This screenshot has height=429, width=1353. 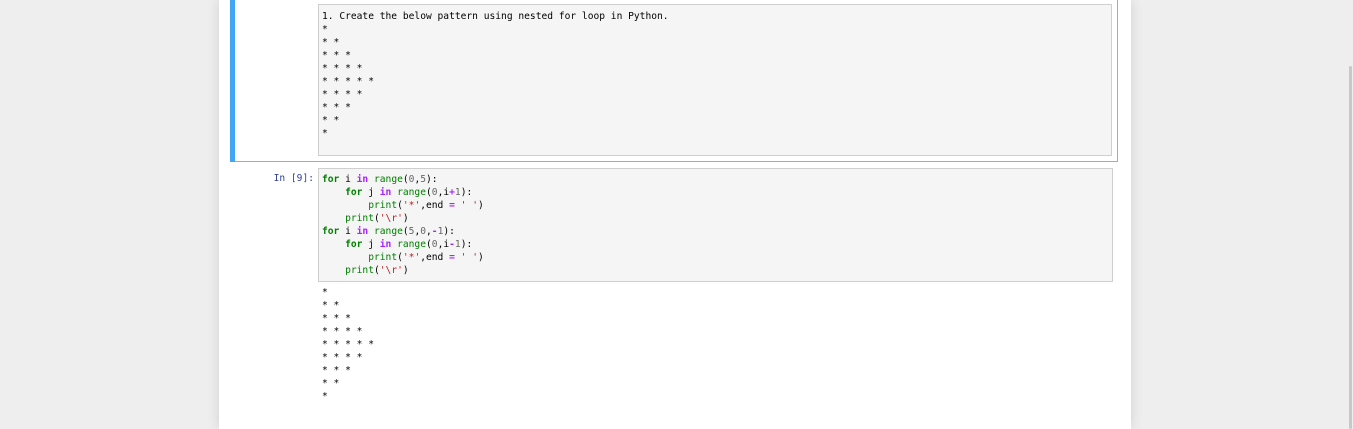 I want to click on code-line: for i in range(0,5):, so click(x=380, y=179).